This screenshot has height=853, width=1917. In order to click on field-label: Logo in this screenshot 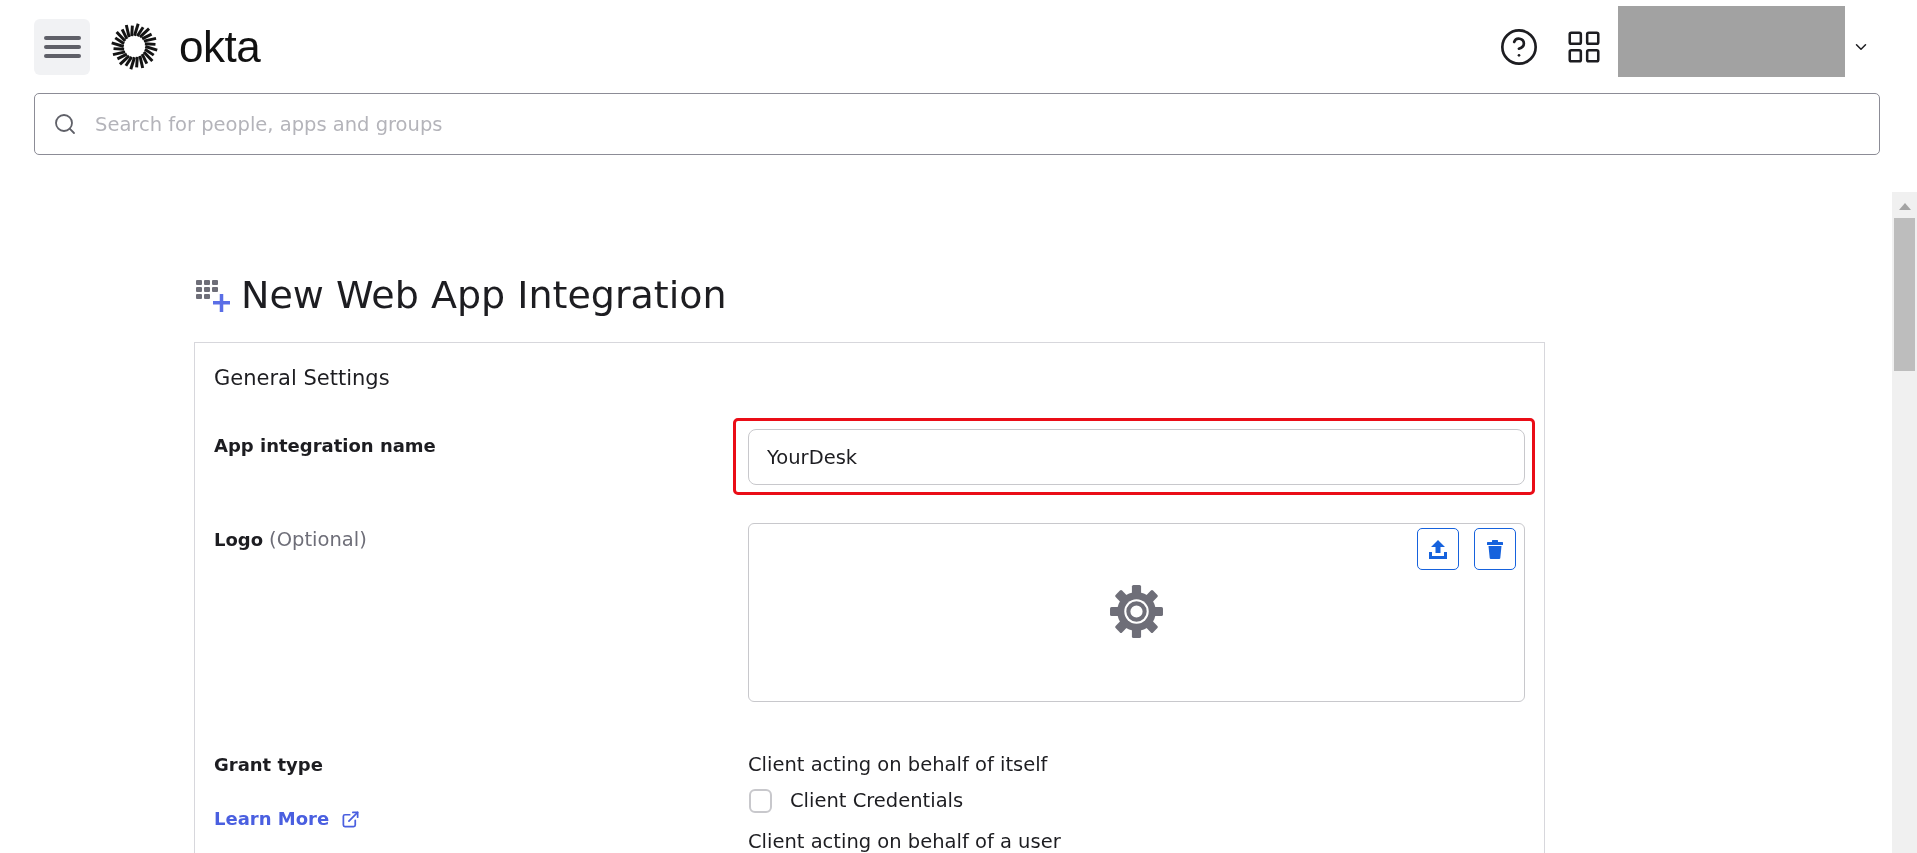, I will do `click(239, 540)`.